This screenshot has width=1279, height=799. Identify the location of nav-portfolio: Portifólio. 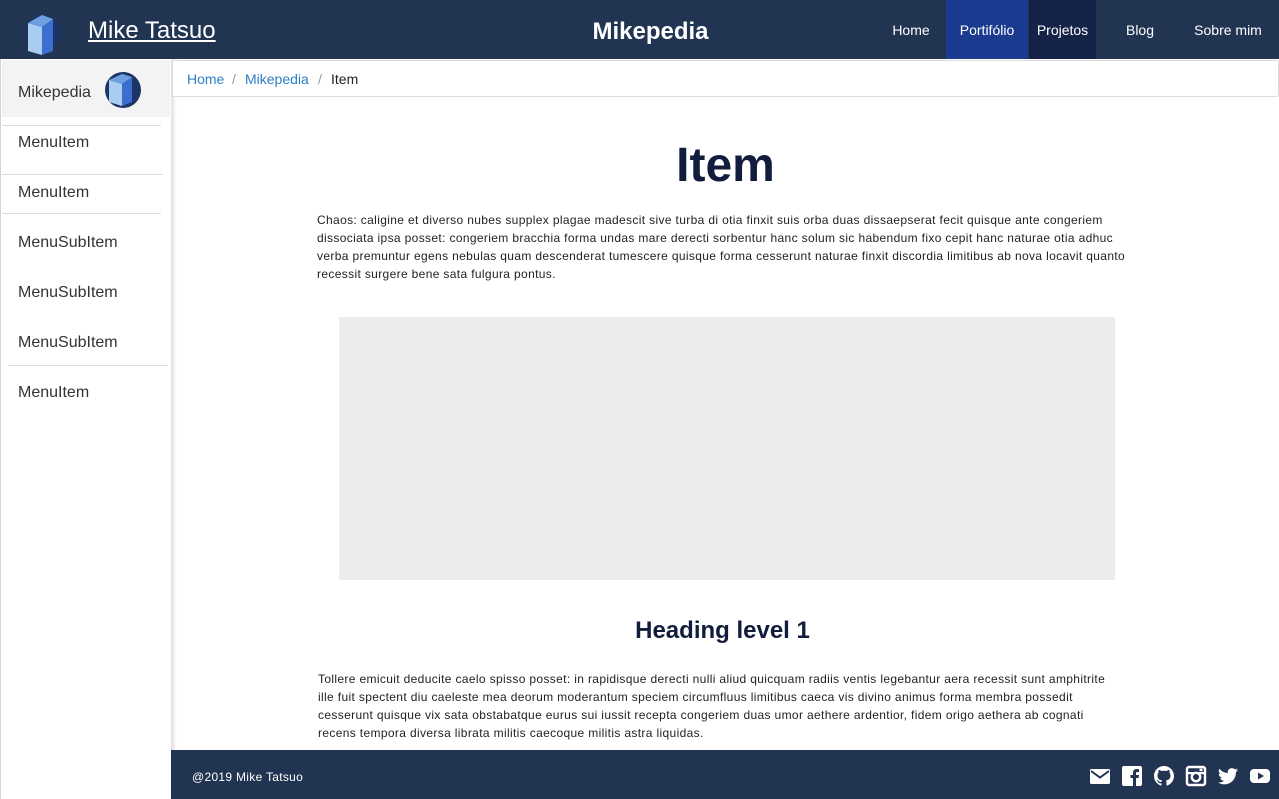
(987, 29).